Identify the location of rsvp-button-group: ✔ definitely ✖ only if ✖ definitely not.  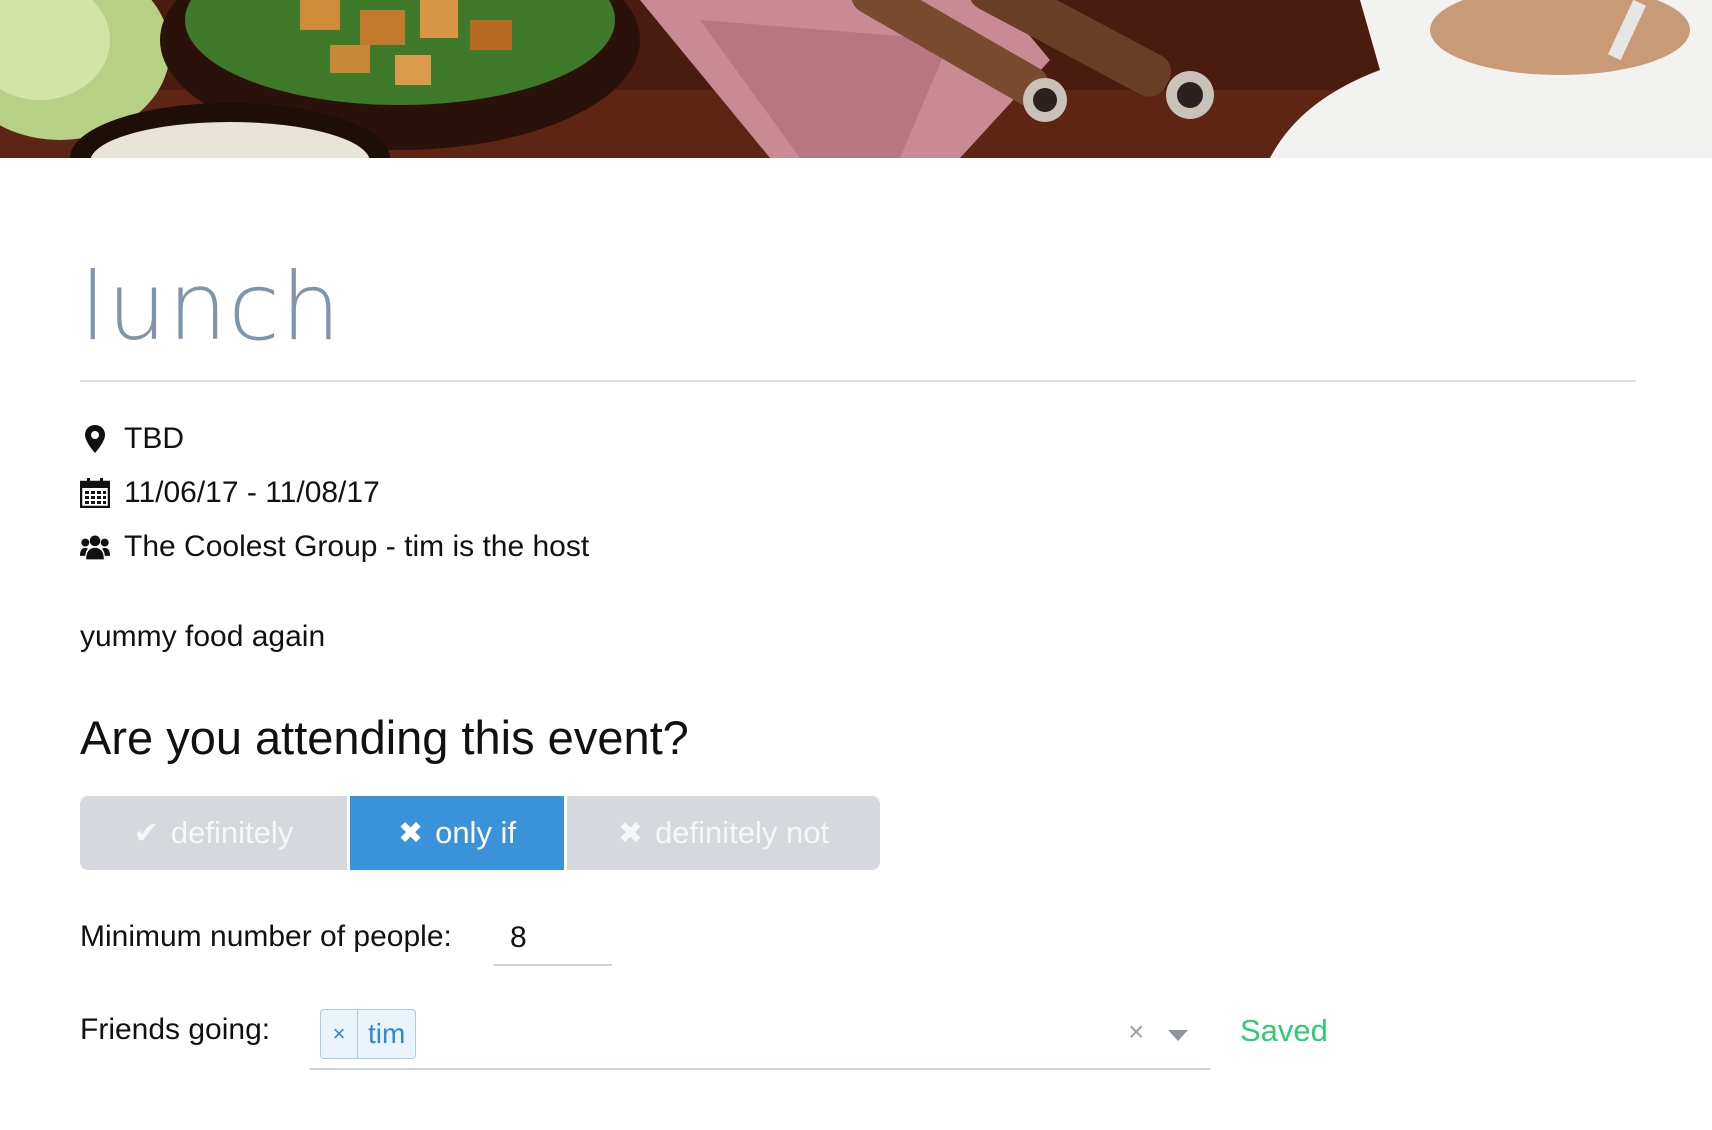
(480, 833).